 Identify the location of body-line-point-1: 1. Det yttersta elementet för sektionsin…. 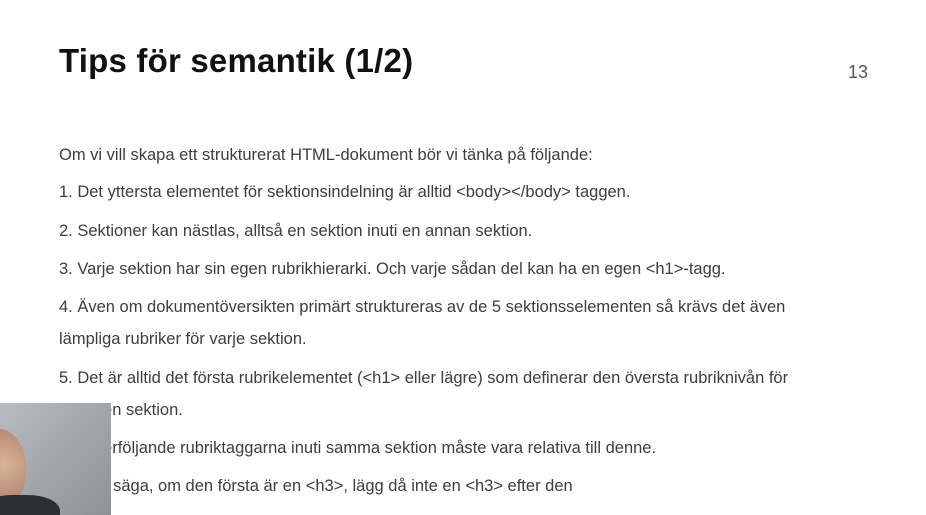
(345, 192).